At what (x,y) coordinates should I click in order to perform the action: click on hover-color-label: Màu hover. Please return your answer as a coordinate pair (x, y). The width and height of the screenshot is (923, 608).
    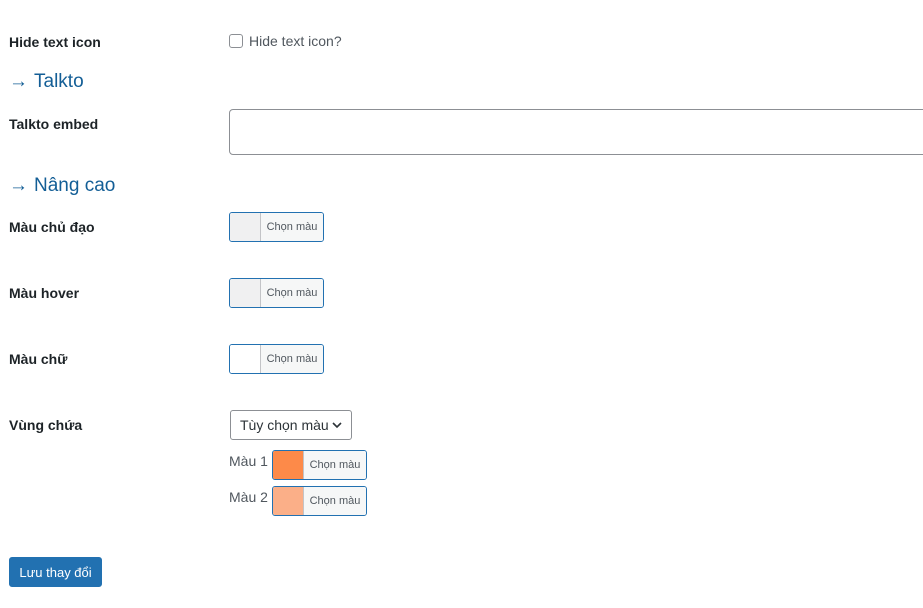
    Looking at the image, I should click on (44, 293).